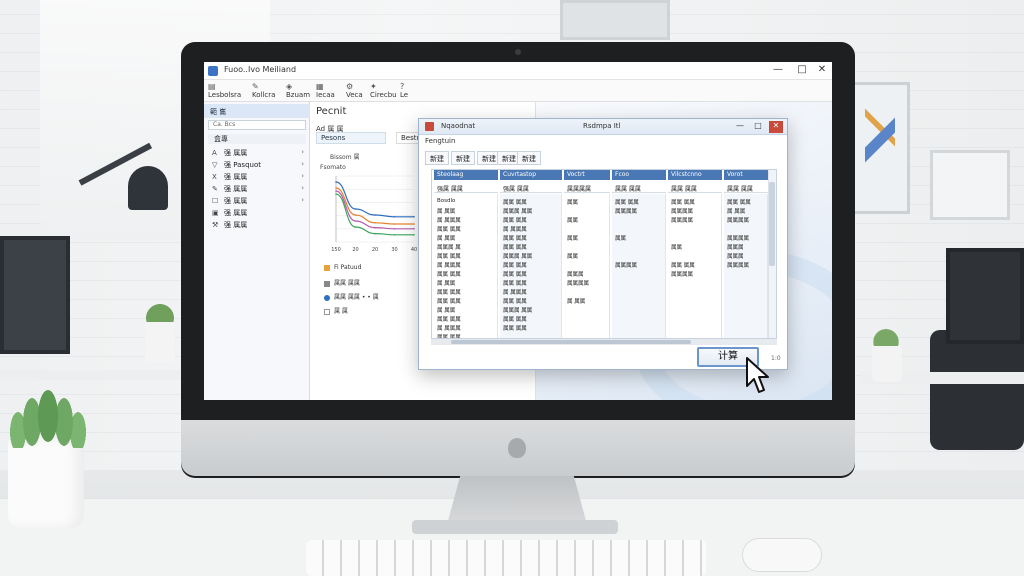  What do you see at coordinates (259, 190) in the screenshot?
I see `sidebar-item: ✎ 强 属属 ›` at bounding box center [259, 190].